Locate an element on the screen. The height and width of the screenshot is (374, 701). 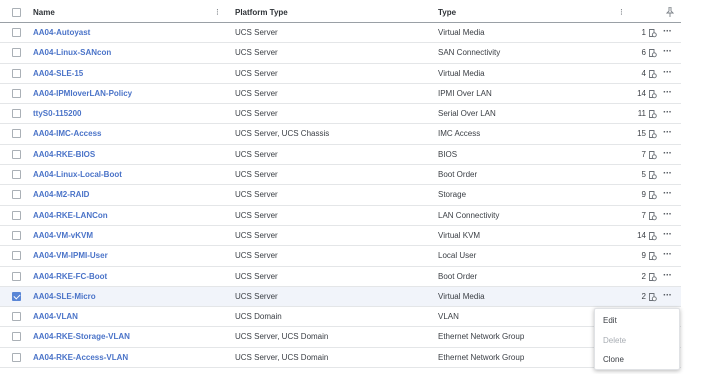
type-cell: Local User is located at coordinates (457, 256).